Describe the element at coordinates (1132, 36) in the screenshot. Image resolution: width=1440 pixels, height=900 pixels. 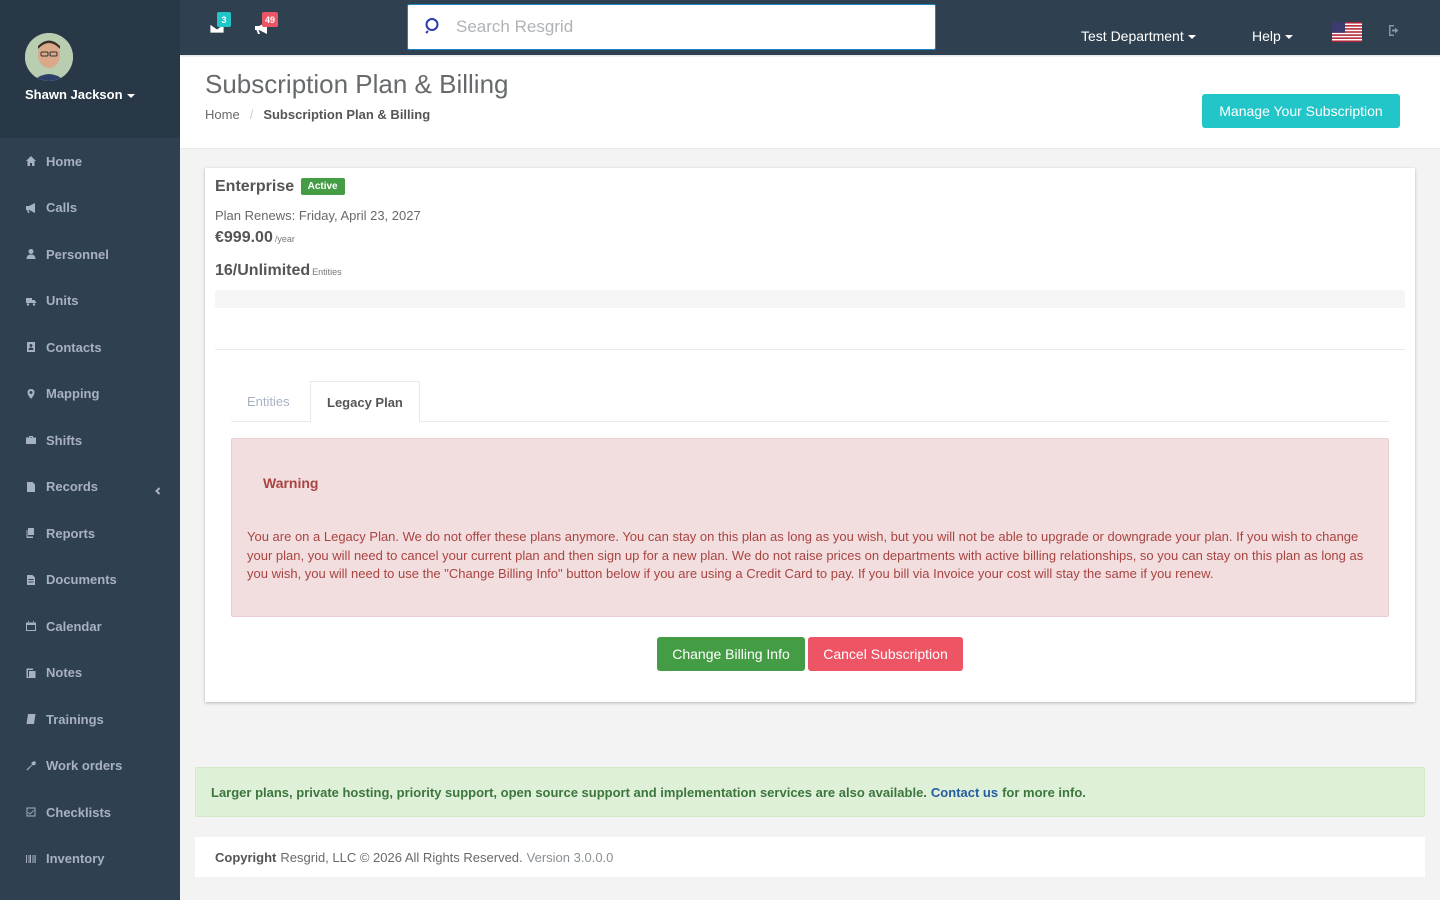
I see `department-label: Test Department` at that location.